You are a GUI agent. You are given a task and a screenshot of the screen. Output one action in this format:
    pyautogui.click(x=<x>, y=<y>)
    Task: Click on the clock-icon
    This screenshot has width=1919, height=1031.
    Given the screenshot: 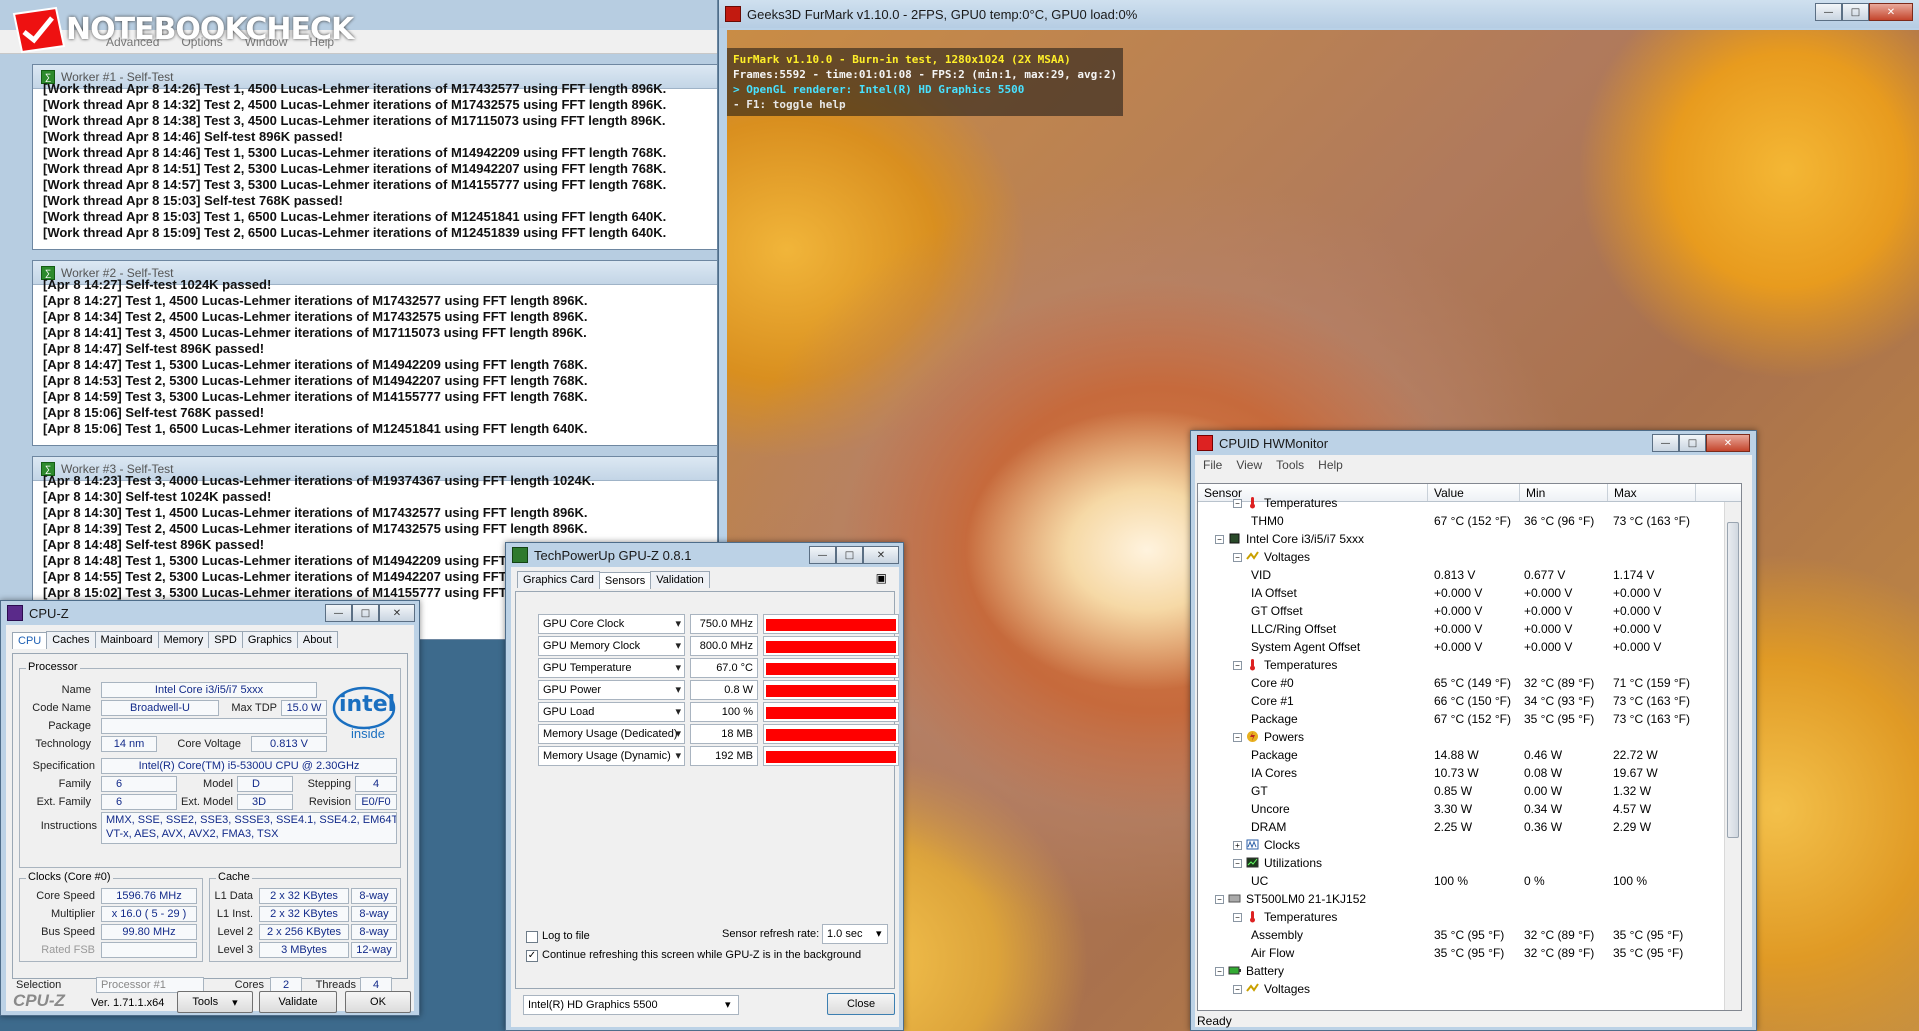 What is the action you would take?
    pyautogui.click(x=1255, y=845)
    